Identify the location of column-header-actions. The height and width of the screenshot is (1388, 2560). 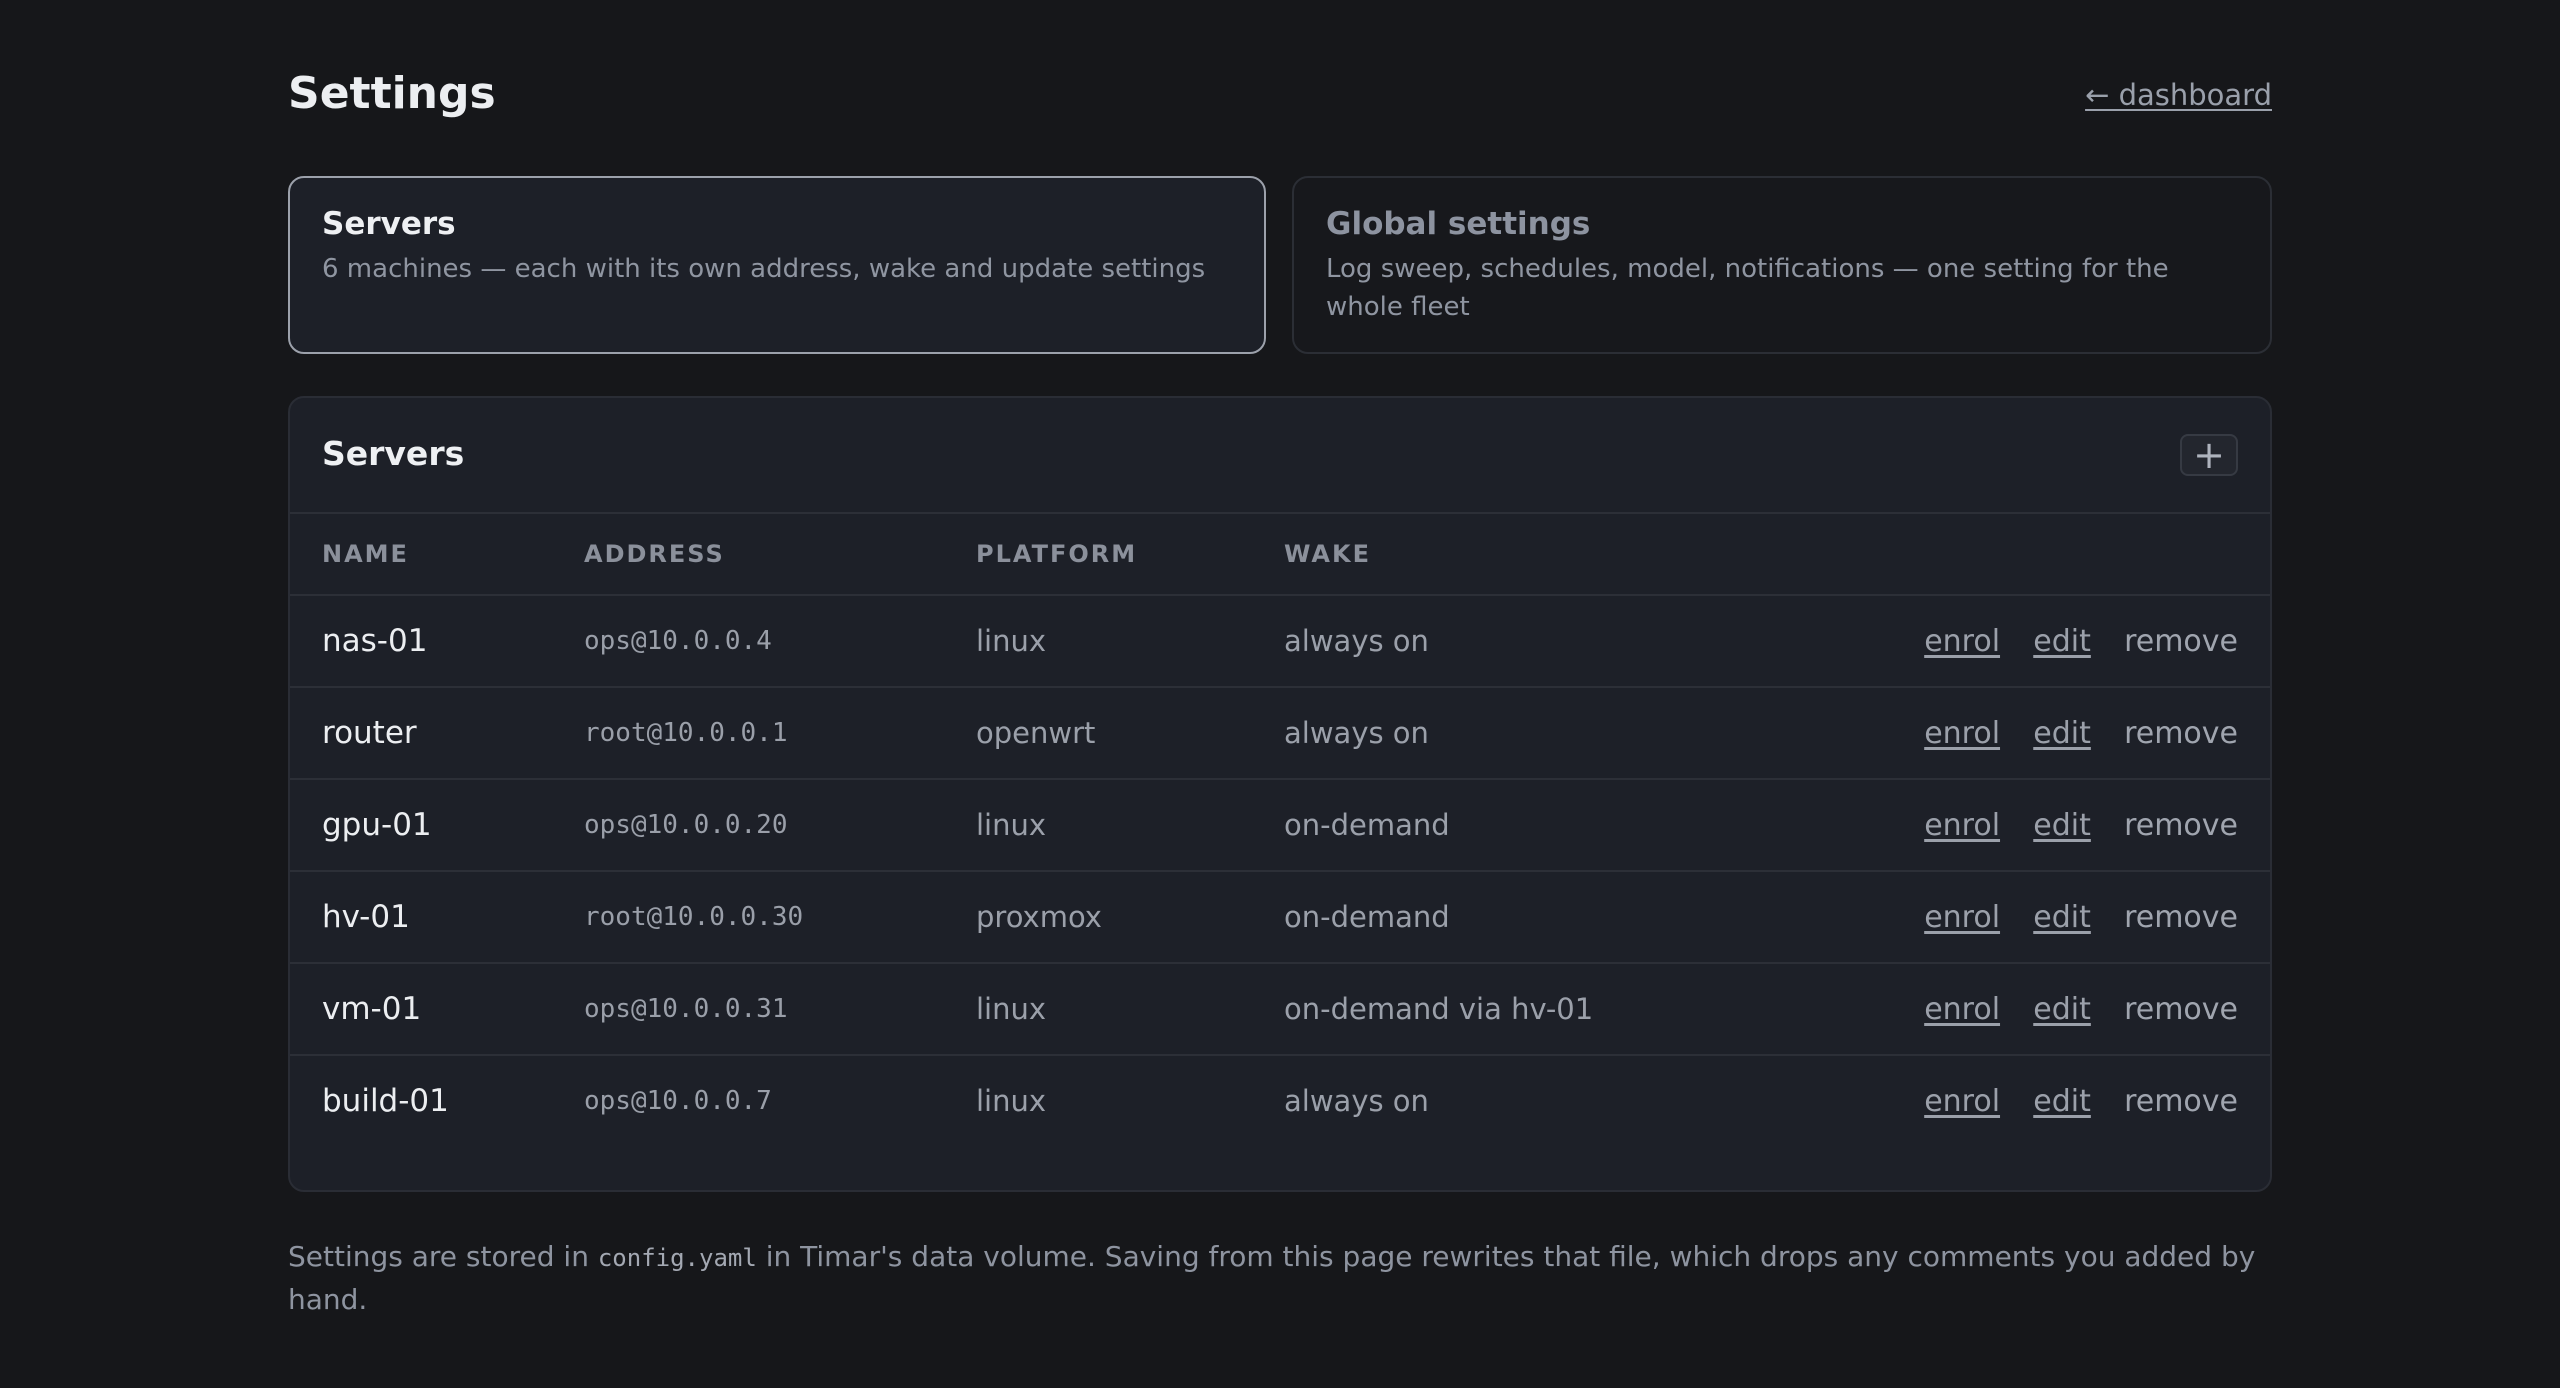
(2037, 555).